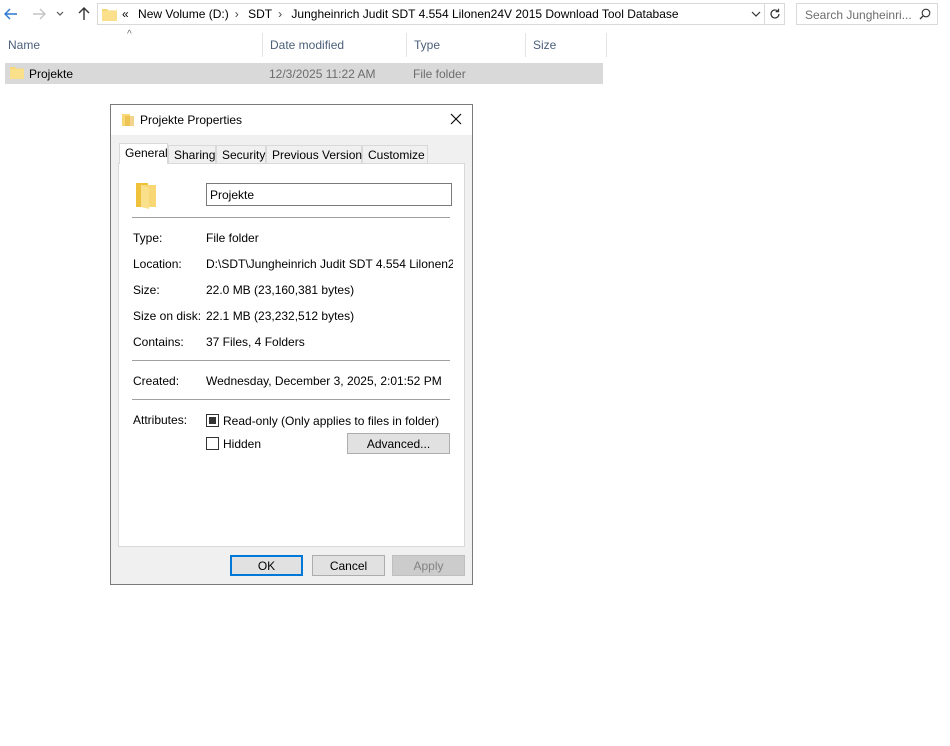 The height and width of the screenshot is (746, 950). What do you see at coordinates (466, 45) in the screenshot?
I see `column-header-type: Type` at bounding box center [466, 45].